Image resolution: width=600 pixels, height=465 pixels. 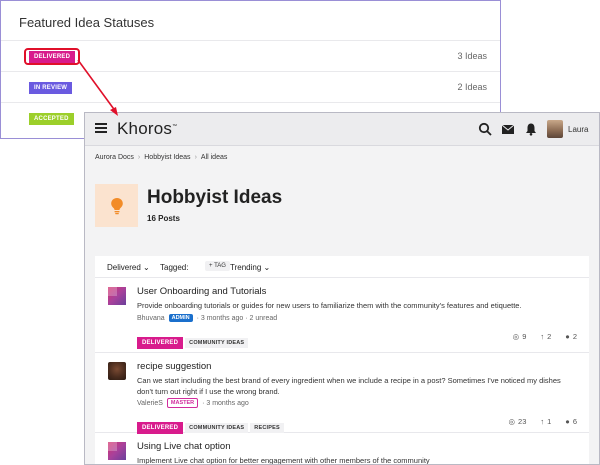 What do you see at coordinates (147, 129) in the screenshot?
I see `brand-logo: Khoros™` at bounding box center [147, 129].